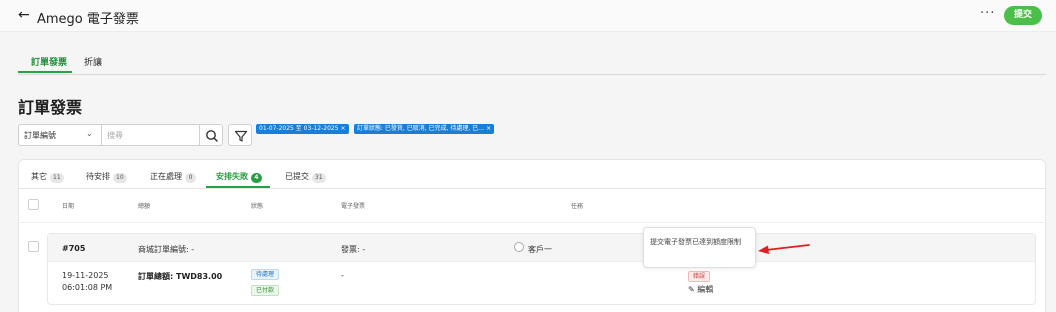 The image size is (1056, 312). Describe the element at coordinates (532, 188) in the screenshot. I see `subtabs-divider` at that location.